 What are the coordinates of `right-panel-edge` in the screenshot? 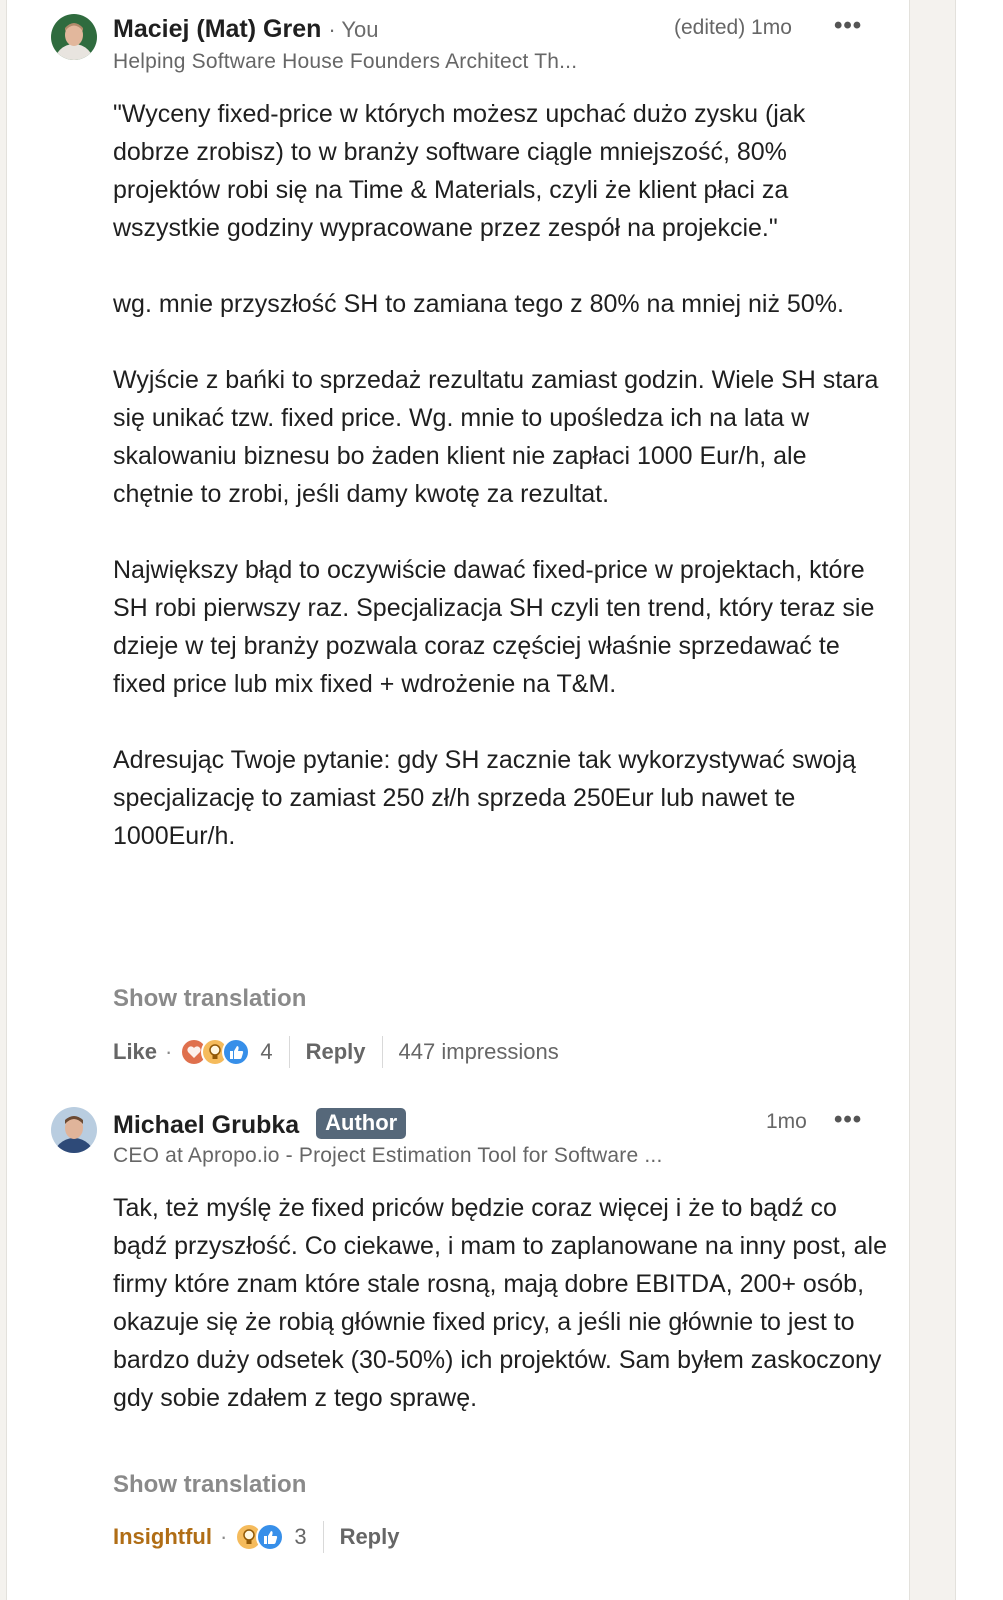 It's located at (979, 800).